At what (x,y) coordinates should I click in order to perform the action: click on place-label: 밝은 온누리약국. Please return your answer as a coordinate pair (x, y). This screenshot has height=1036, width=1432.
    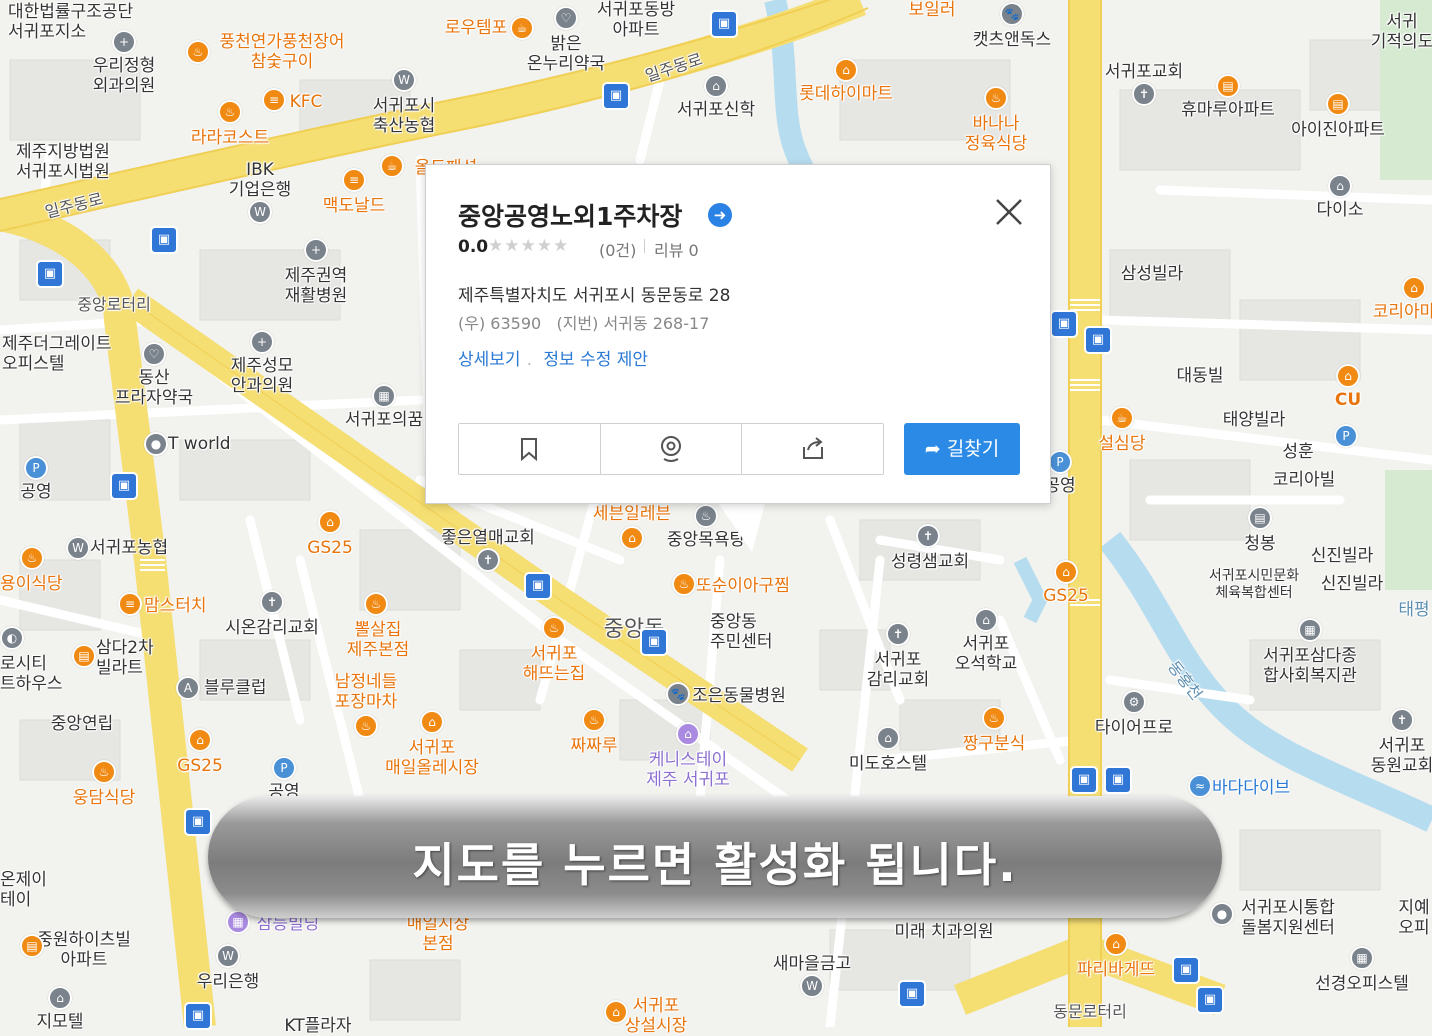
    Looking at the image, I should click on (566, 54).